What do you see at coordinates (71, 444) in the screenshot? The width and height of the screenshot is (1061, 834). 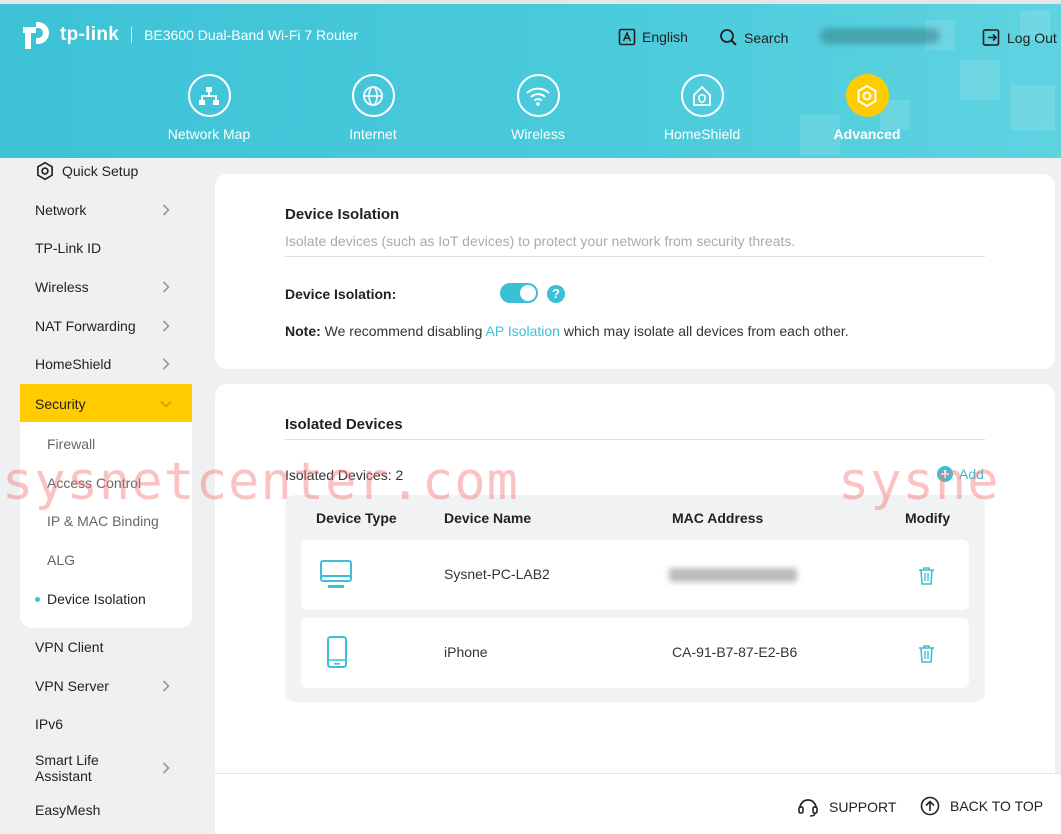 I see `sidebar-subitem-label: Firewall` at bounding box center [71, 444].